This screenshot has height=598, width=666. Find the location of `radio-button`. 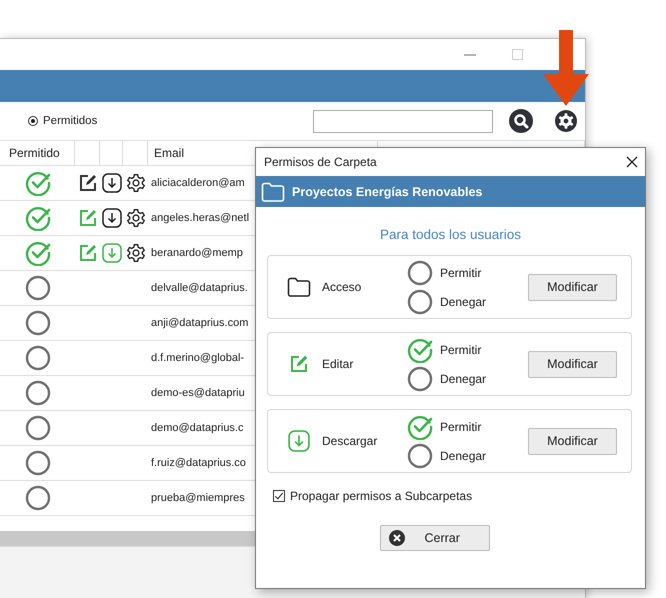

radio-button is located at coordinates (33, 121).